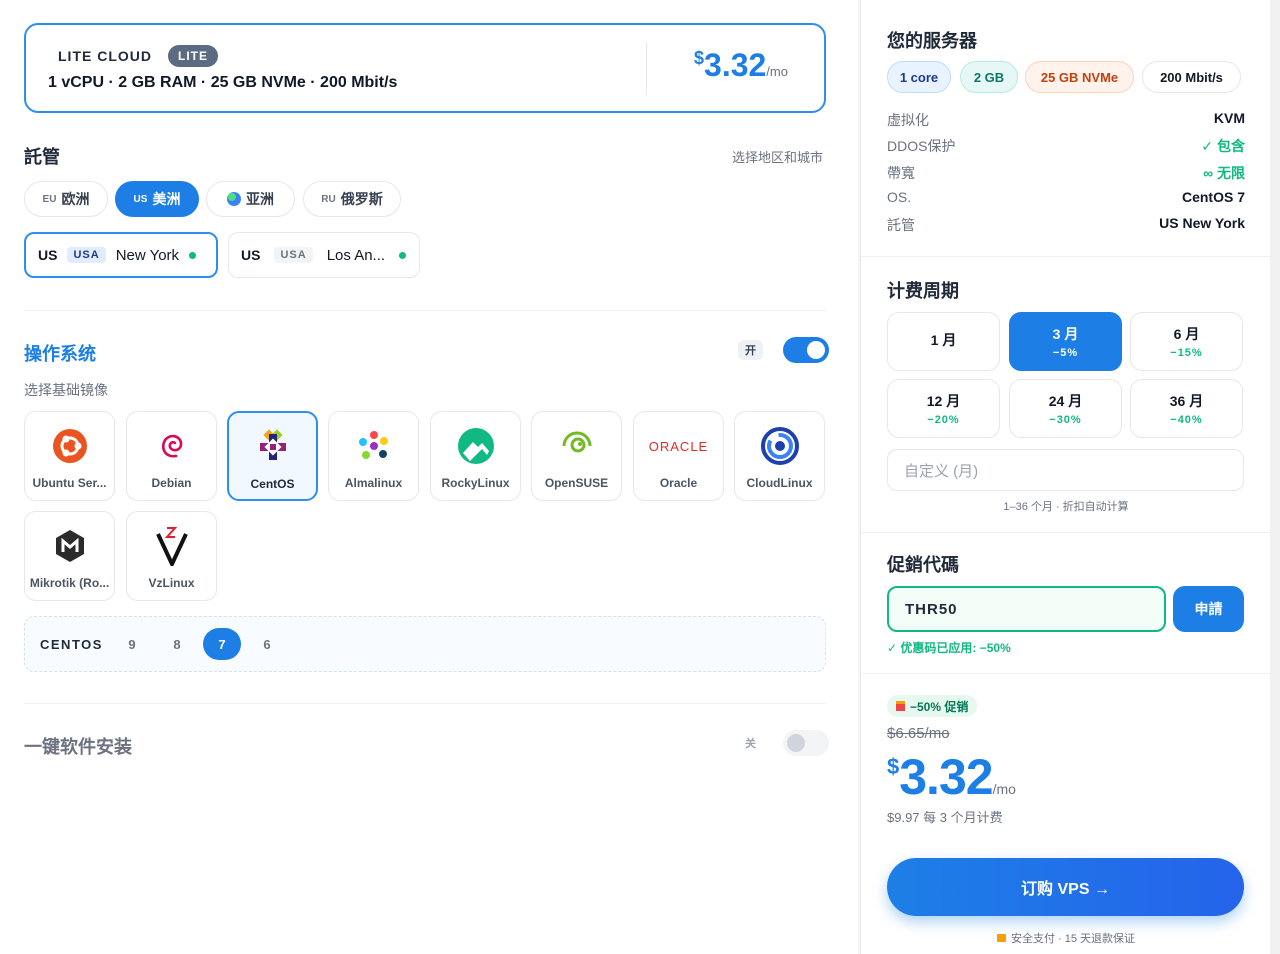  I want to click on period-12m: 12 月 −20%, so click(943, 408).